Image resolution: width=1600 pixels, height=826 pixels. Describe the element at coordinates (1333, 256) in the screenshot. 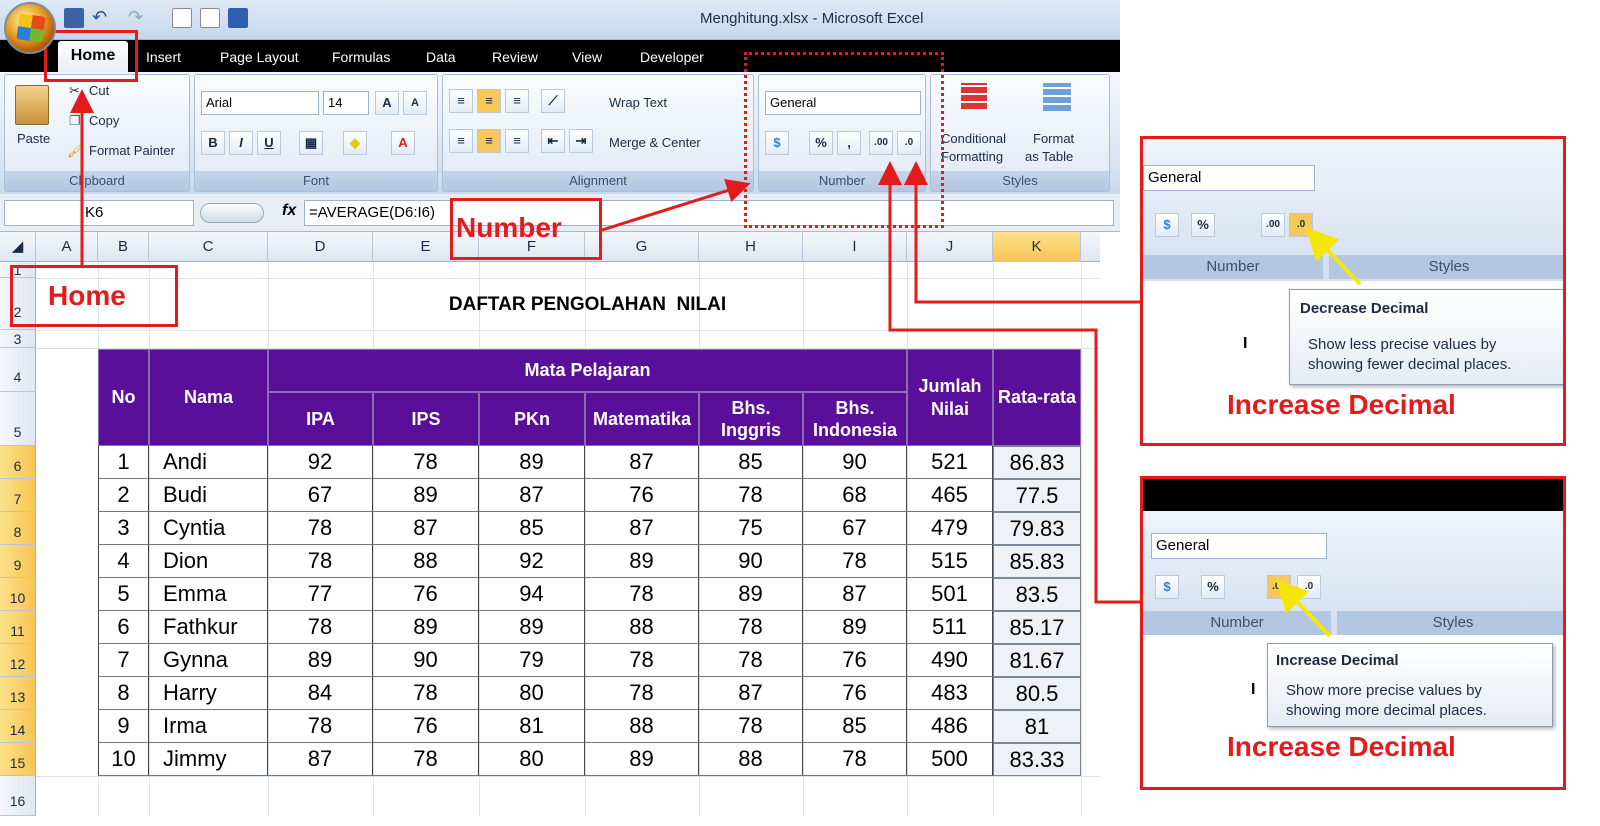

I see `callout1-pointer-arrow` at that location.